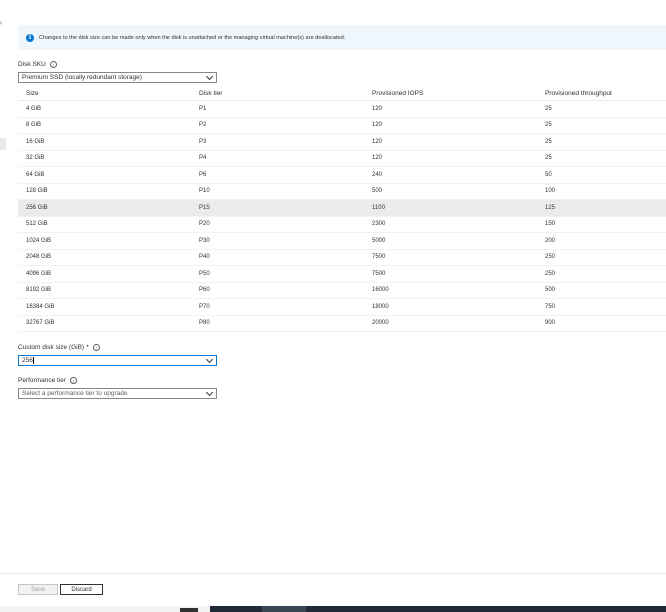 This screenshot has height=612, width=666. I want to click on cell-size: 32 GiB, so click(35, 158).